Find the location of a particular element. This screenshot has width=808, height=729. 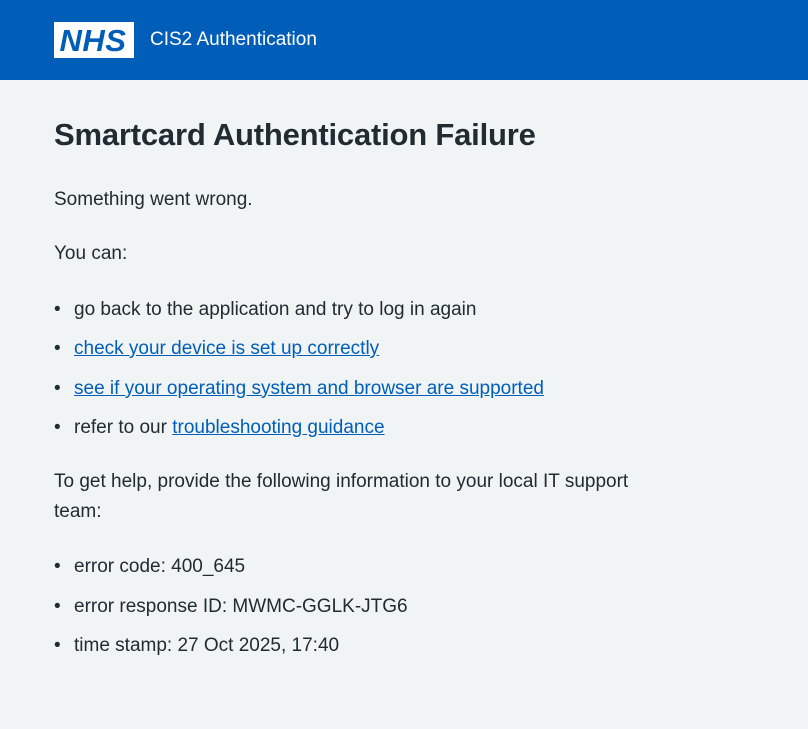

list-item: • error code: 400_645 is located at coordinates (364, 567).